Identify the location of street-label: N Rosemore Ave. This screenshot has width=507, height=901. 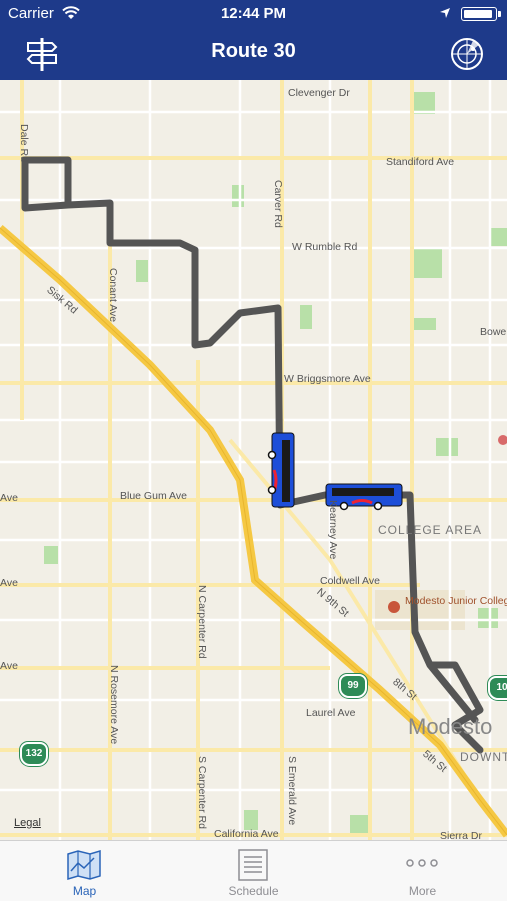
(114, 705).